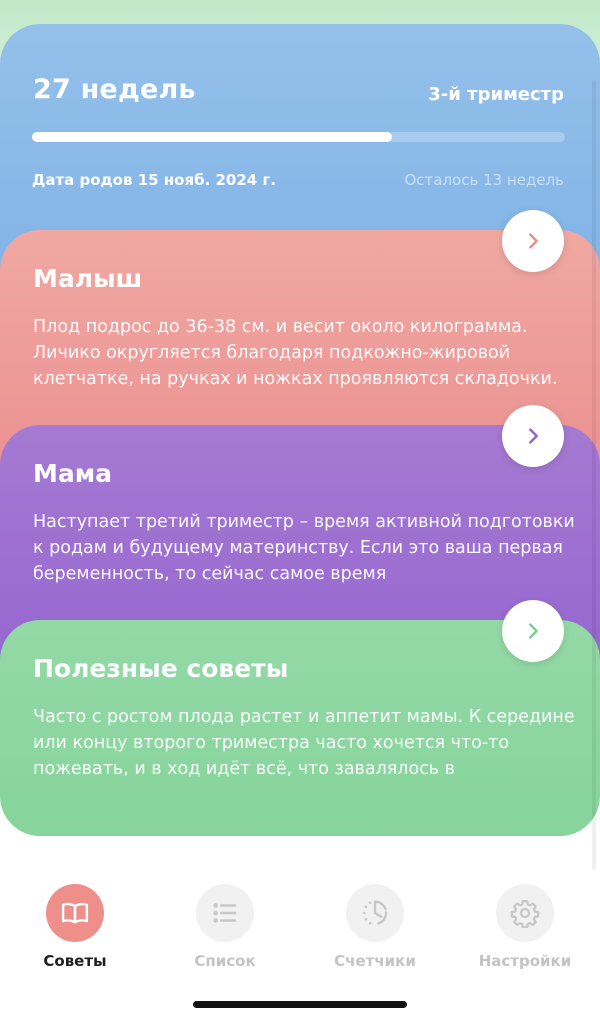 The image size is (600, 1020). Describe the element at coordinates (594, 475) in the screenshot. I see `scrollbar` at that location.